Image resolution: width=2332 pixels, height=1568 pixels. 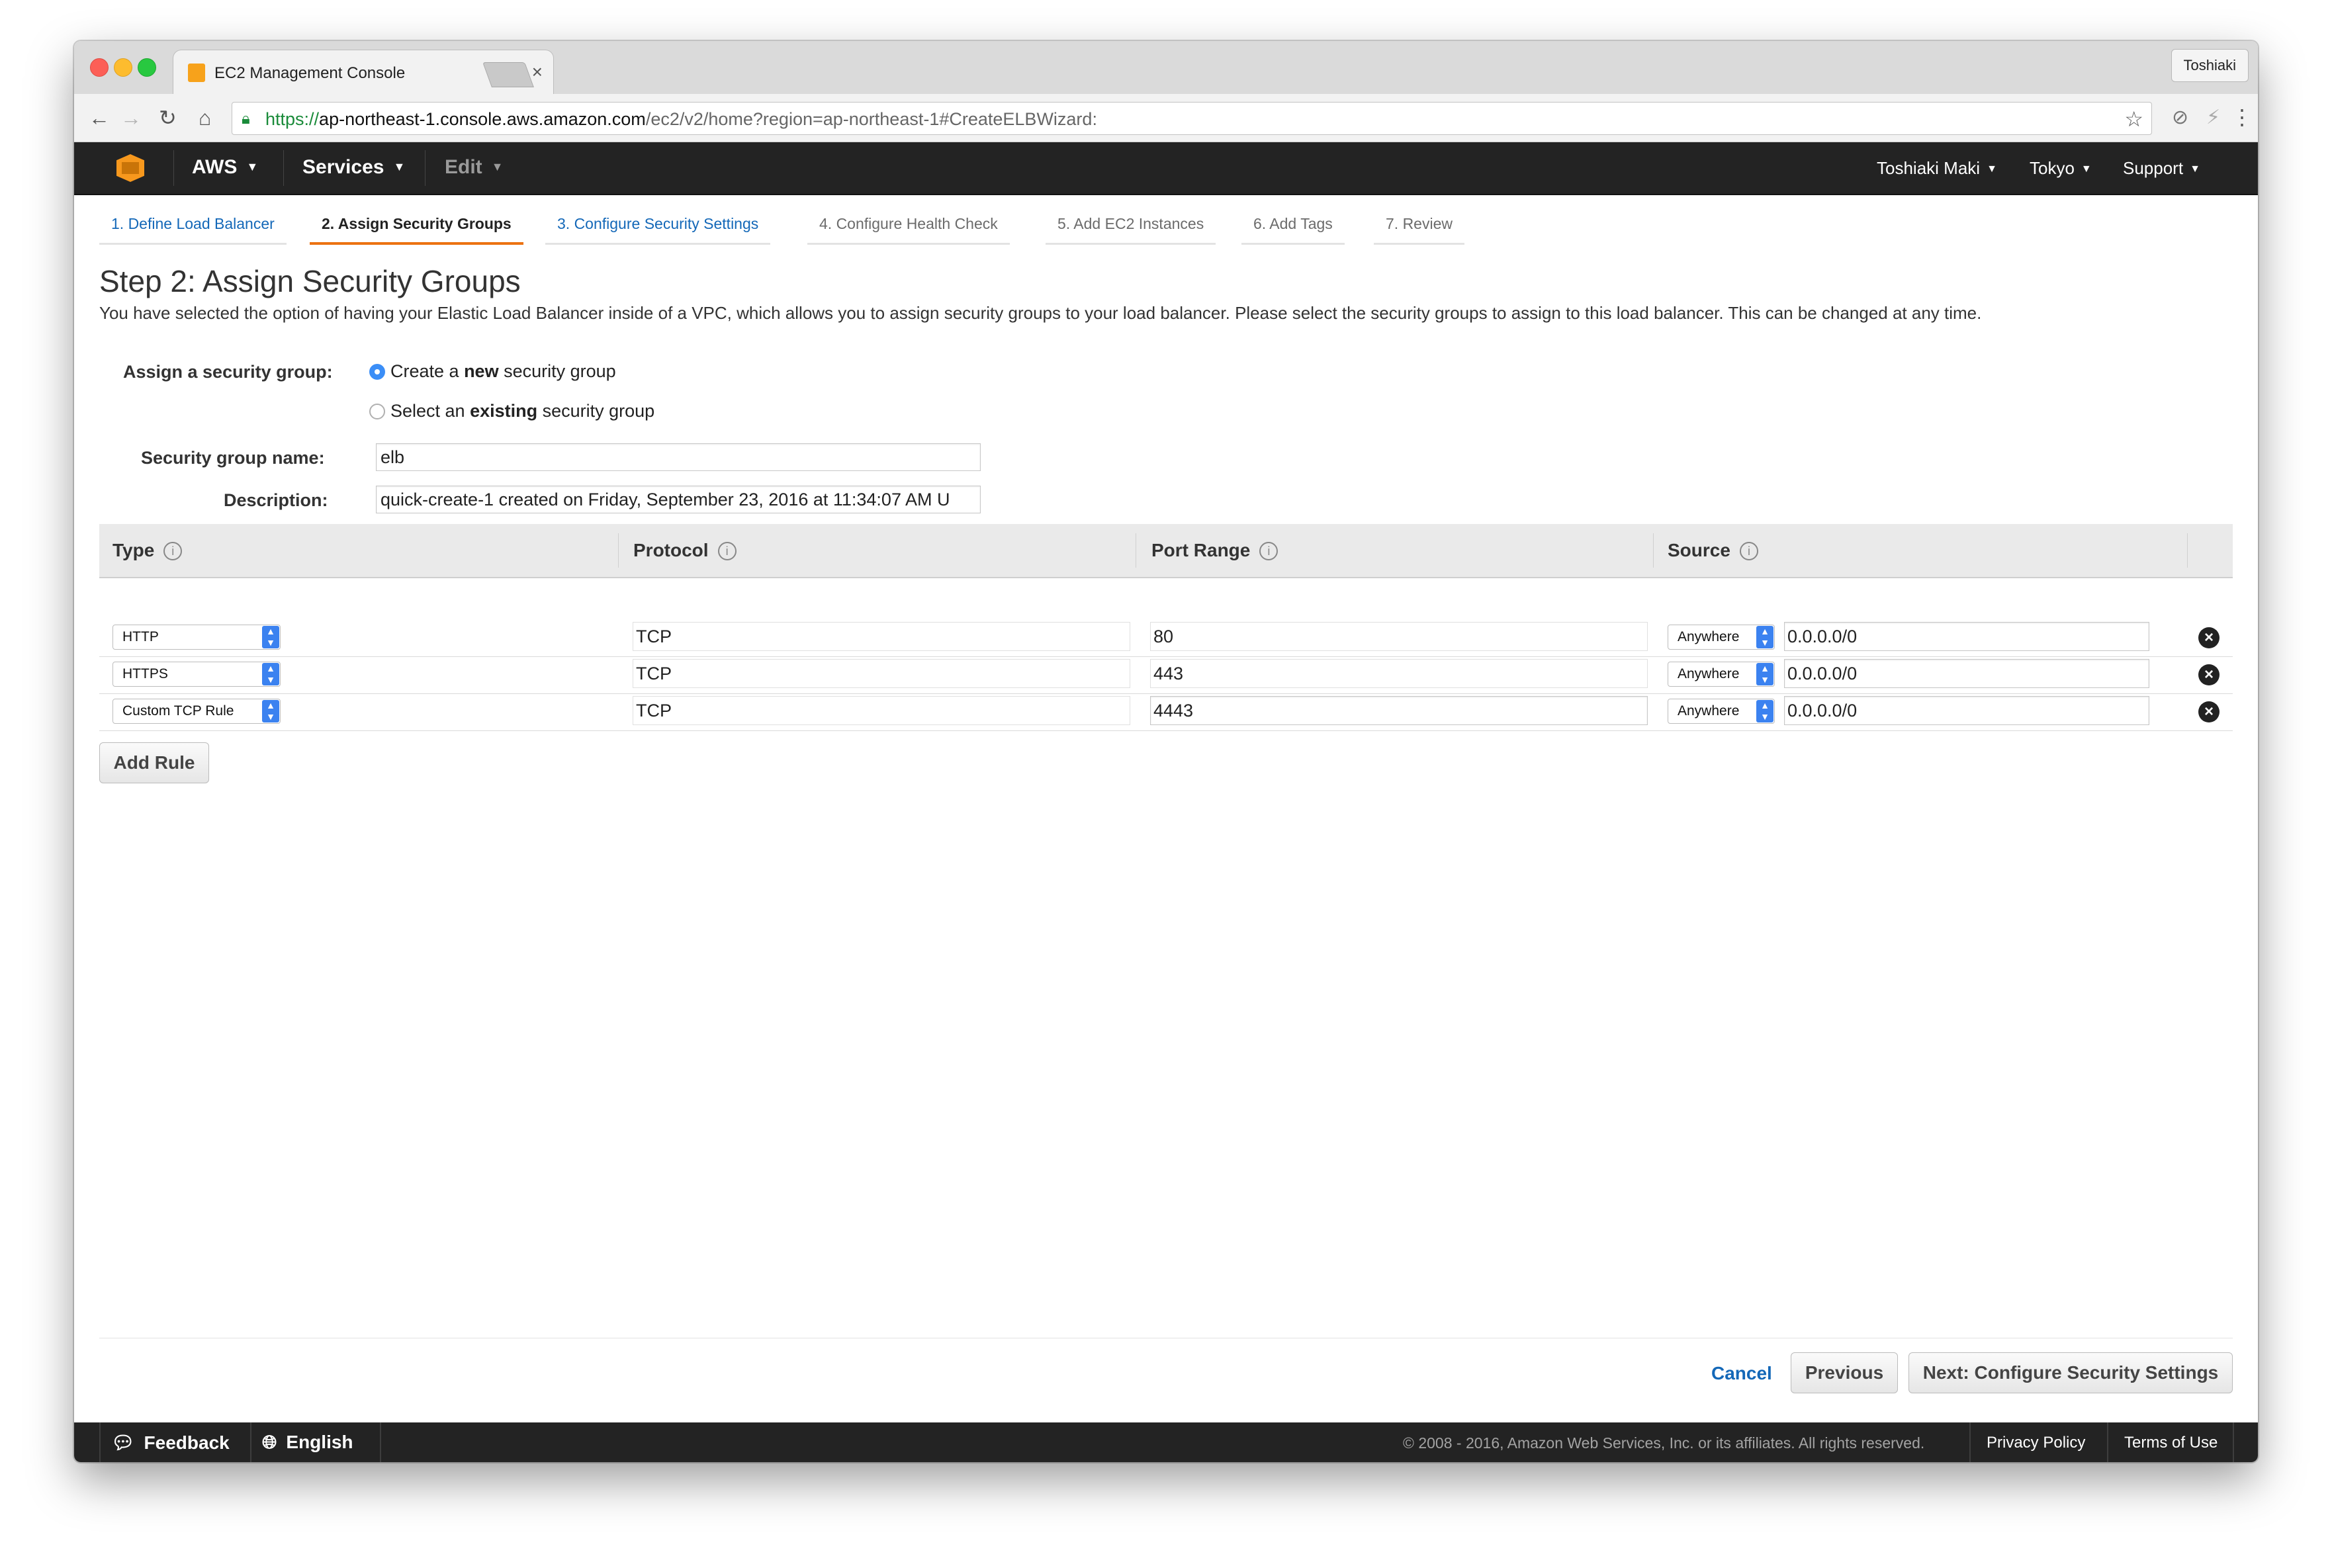 I want to click on services-menu-label: Services, so click(x=343, y=167).